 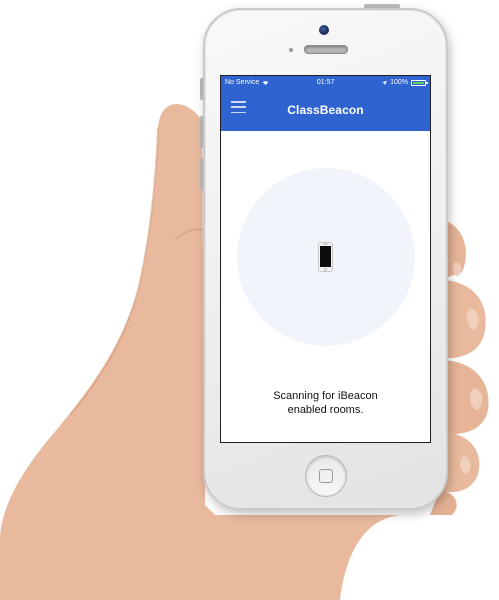 What do you see at coordinates (399, 82) in the screenshot?
I see `battery-percent: 100%` at bounding box center [399, 82].